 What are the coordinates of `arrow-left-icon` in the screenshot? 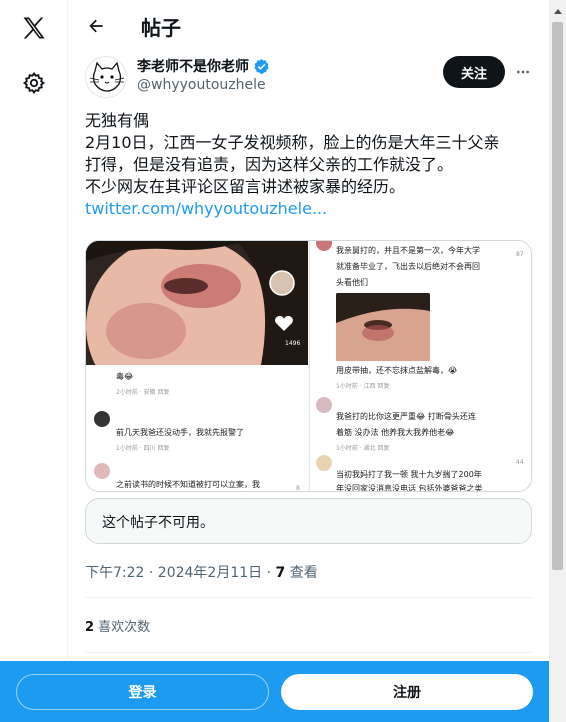 It's located at (96, 26).